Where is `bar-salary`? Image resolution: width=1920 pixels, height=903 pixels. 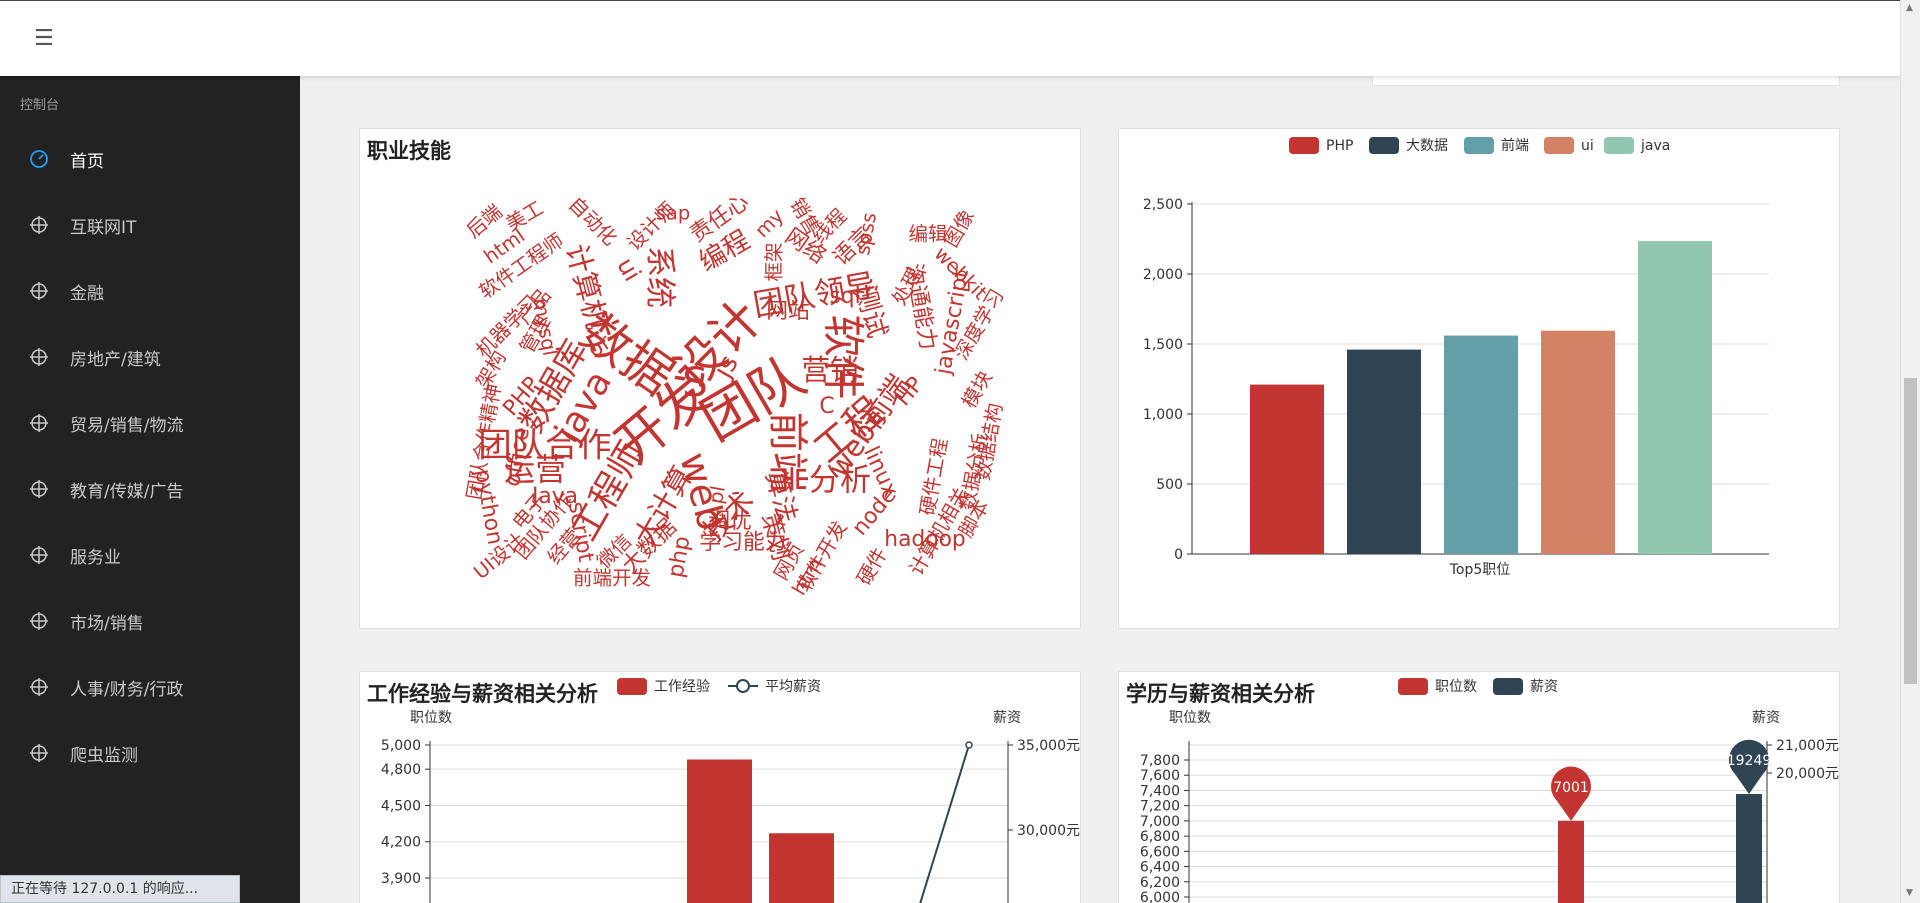
bar-salary is located at coordinates (1749, 848).